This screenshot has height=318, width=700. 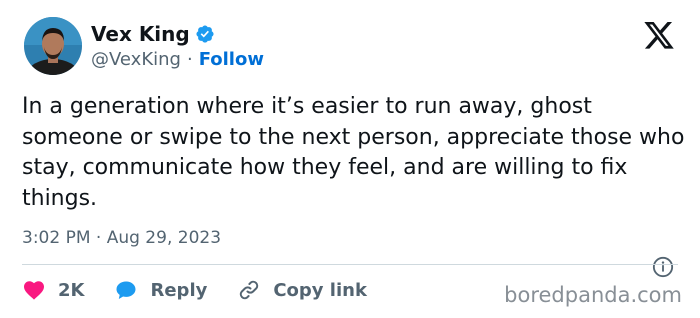 I want to click on author-handle-row: @VexKing · Follow, so click(x=177, y=60).